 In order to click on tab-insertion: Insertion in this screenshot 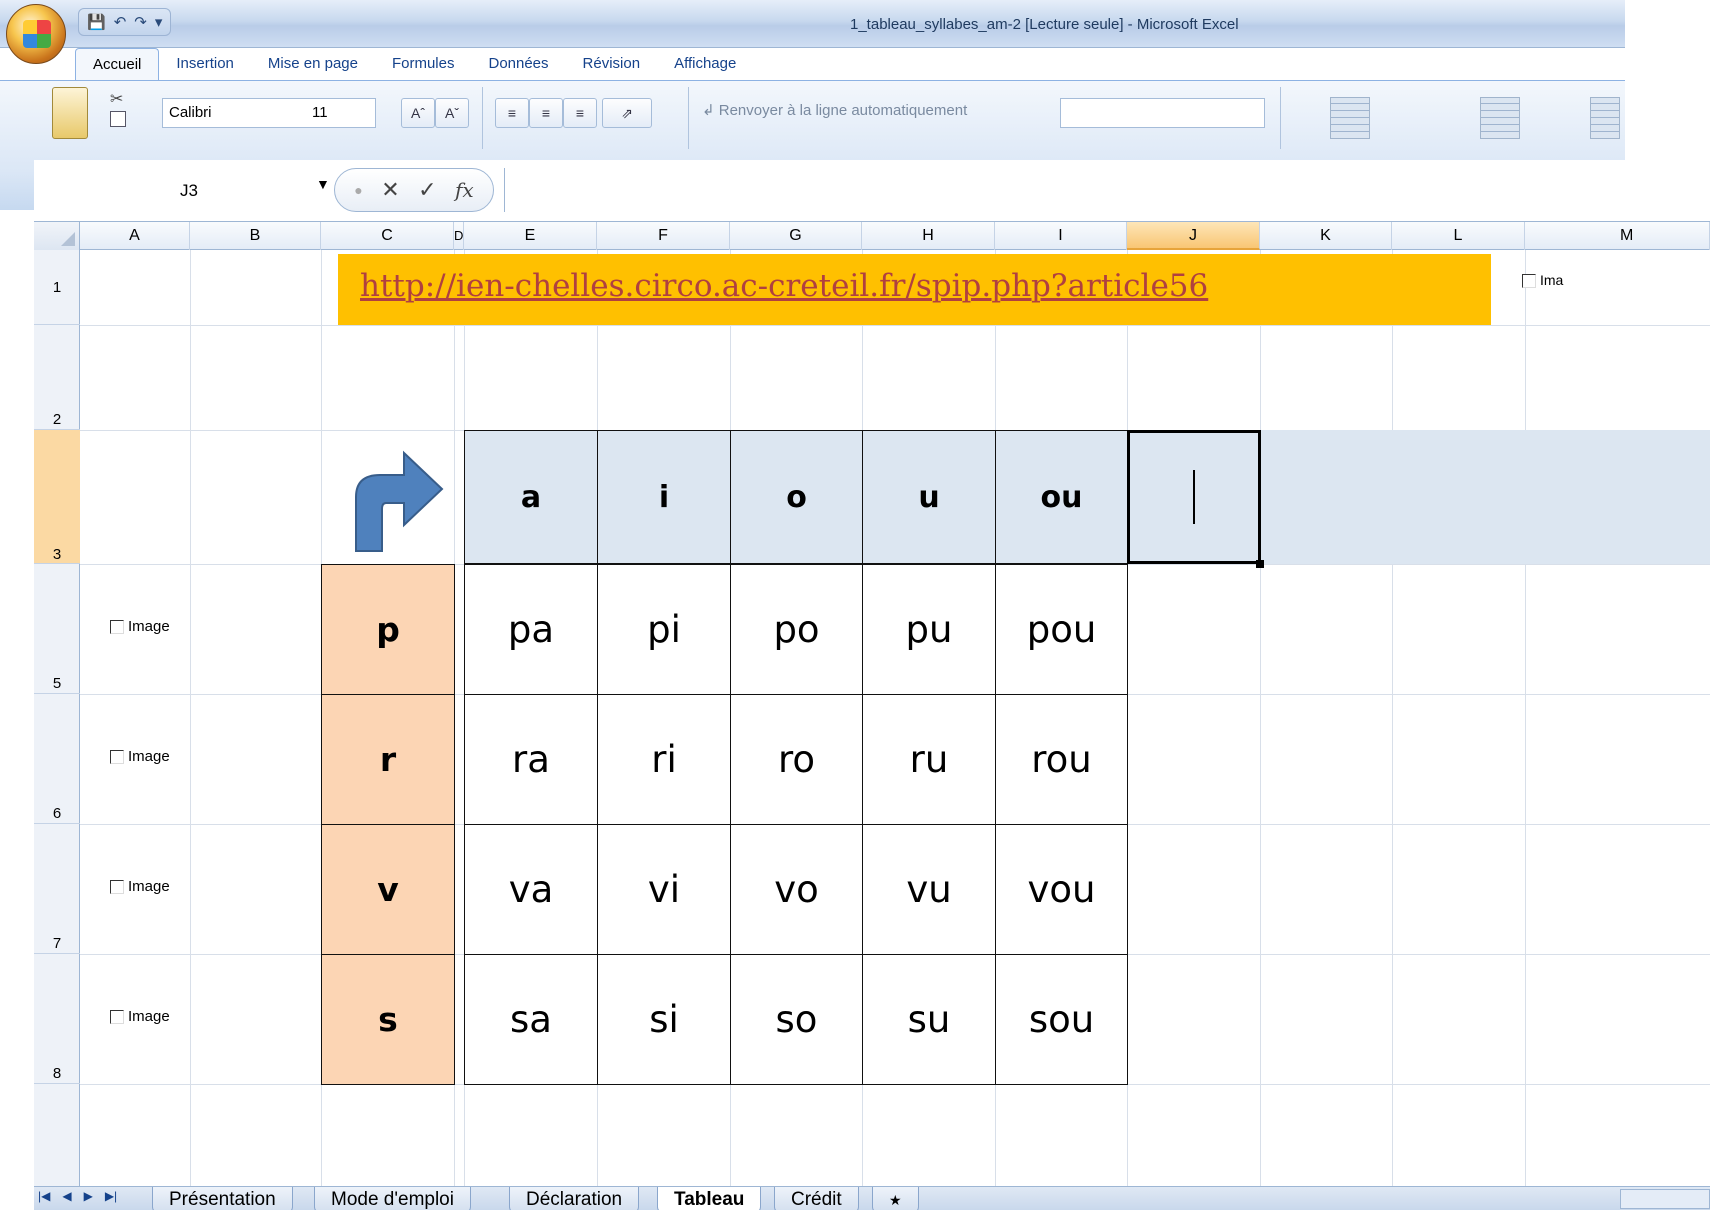, I will do `click(205, 64)`.